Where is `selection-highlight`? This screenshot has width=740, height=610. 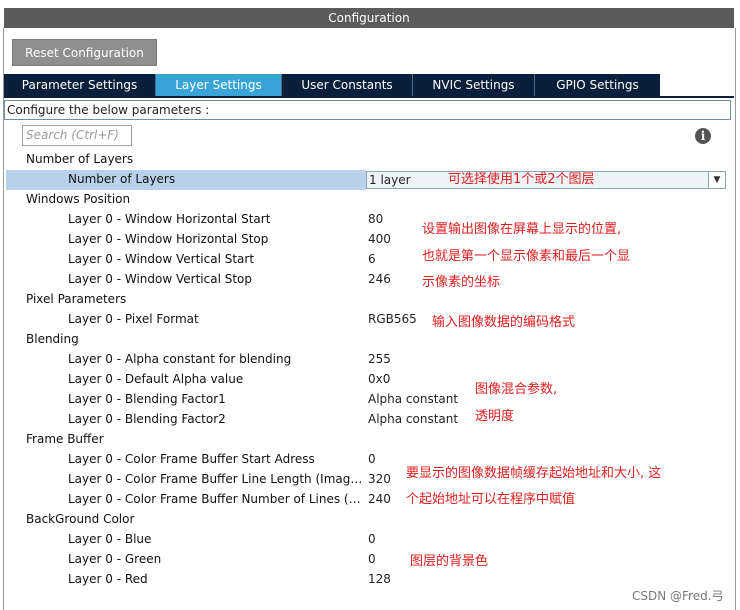
selection-highlight is located at coordinates (186, 180).